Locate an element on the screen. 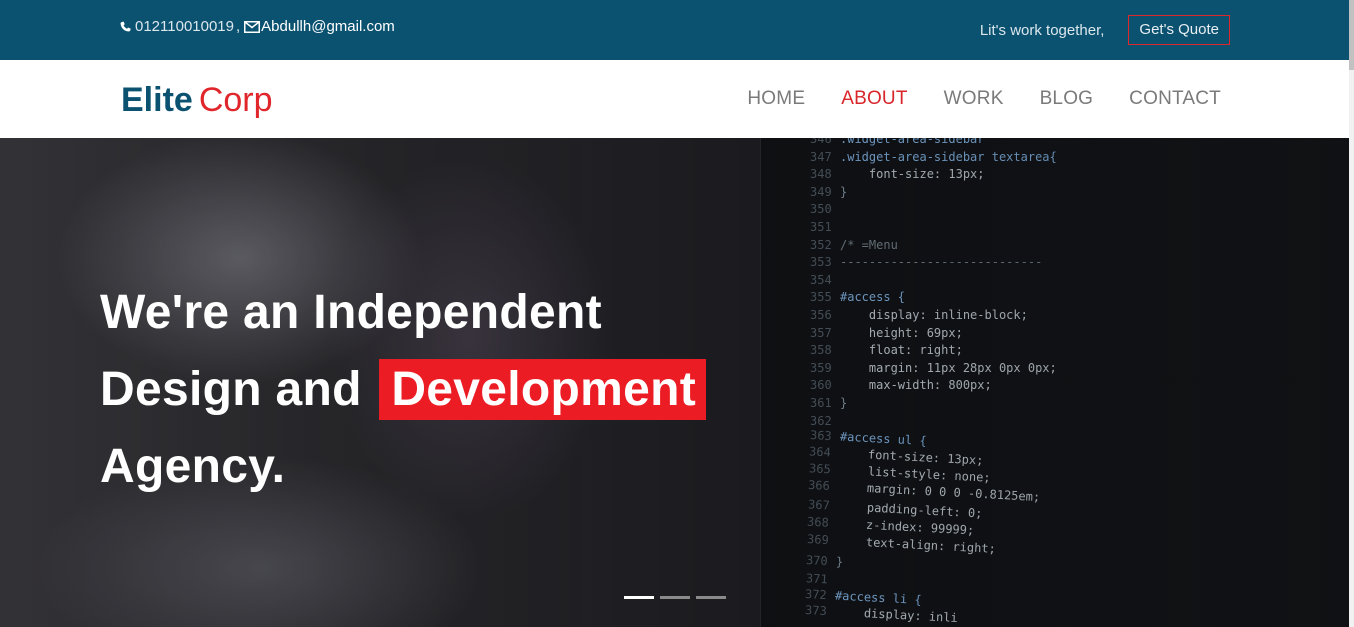  get-quote-button: Get's Quote is located at coordinates (1179, 30).